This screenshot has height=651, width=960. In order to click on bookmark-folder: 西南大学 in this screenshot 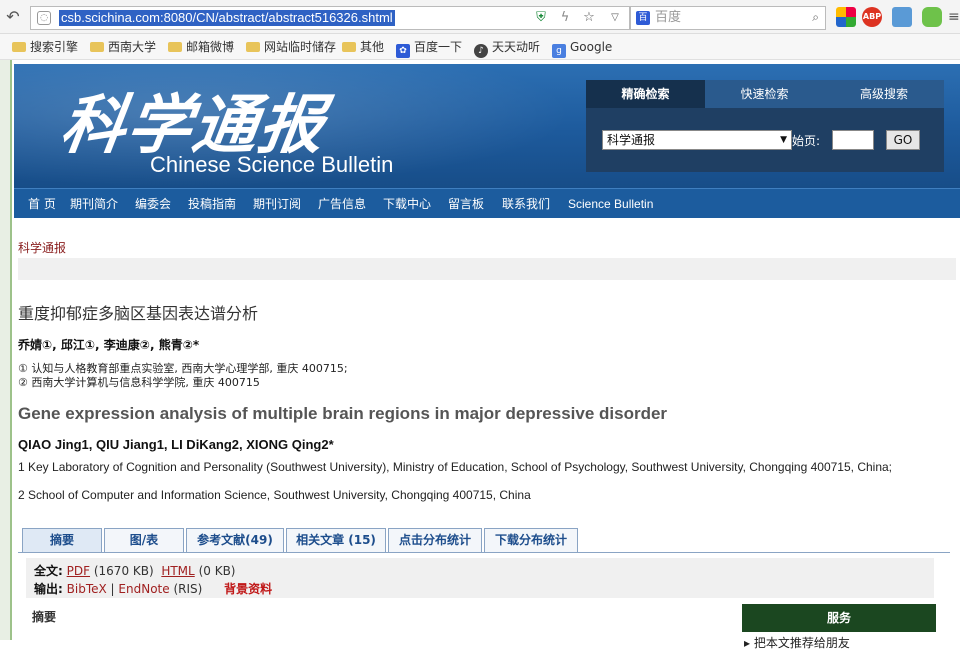, I will do `click(123, 47)`.